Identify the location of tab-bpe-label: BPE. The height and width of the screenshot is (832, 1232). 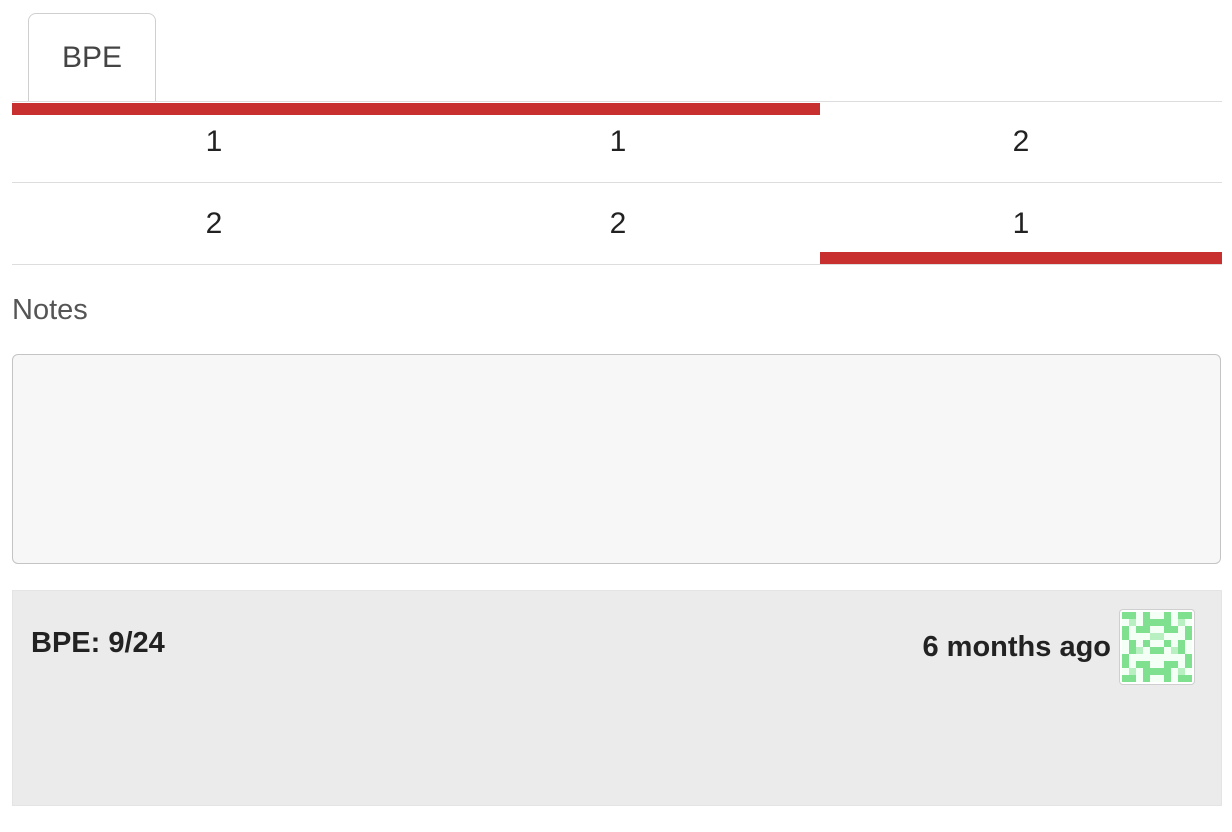
(92, 57).